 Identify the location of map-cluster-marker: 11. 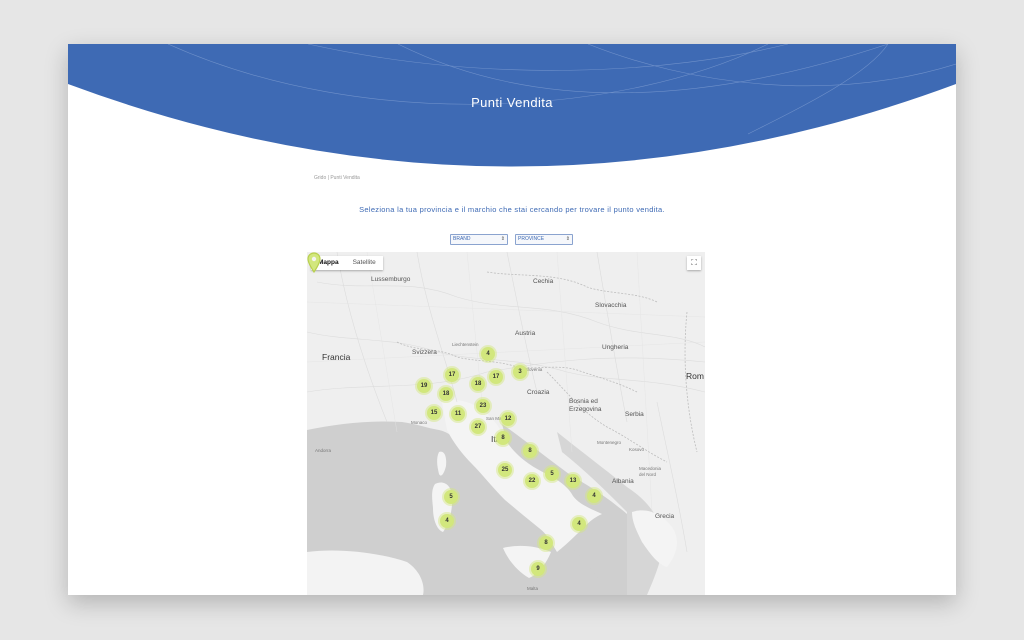
(458, 414).